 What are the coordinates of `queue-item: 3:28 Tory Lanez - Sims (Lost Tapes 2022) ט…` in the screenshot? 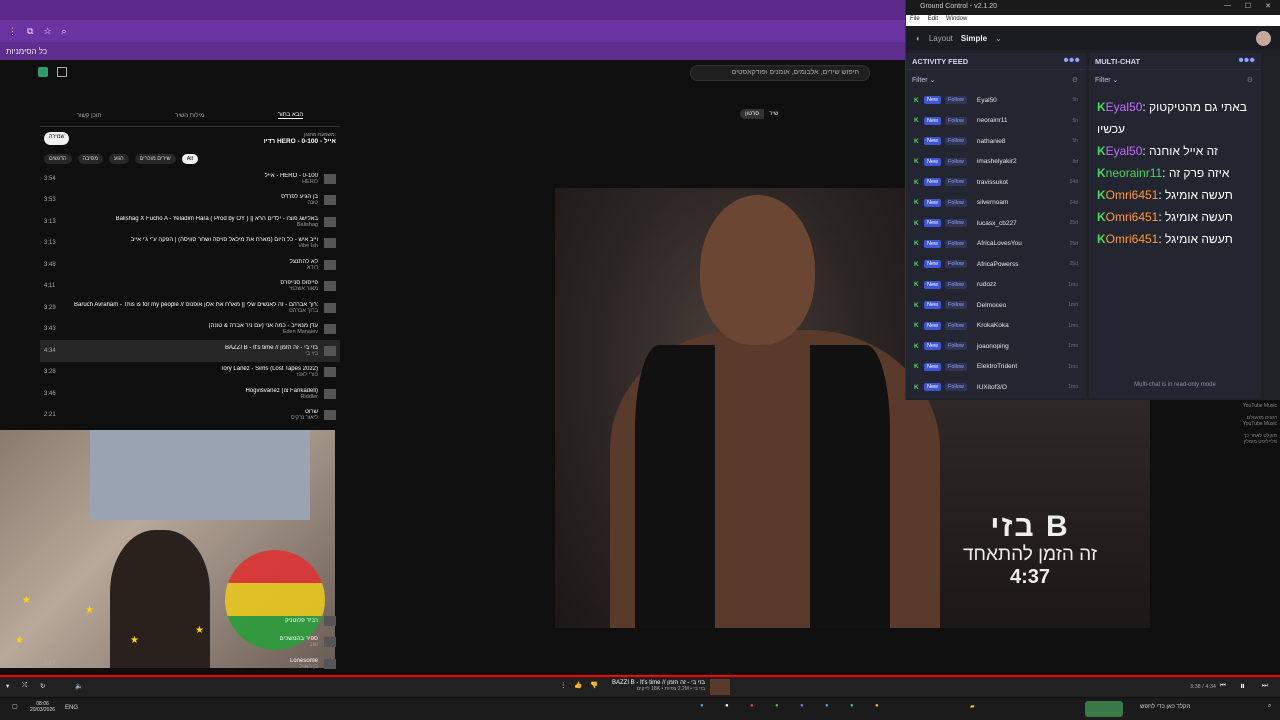 It's located at (190, 373).